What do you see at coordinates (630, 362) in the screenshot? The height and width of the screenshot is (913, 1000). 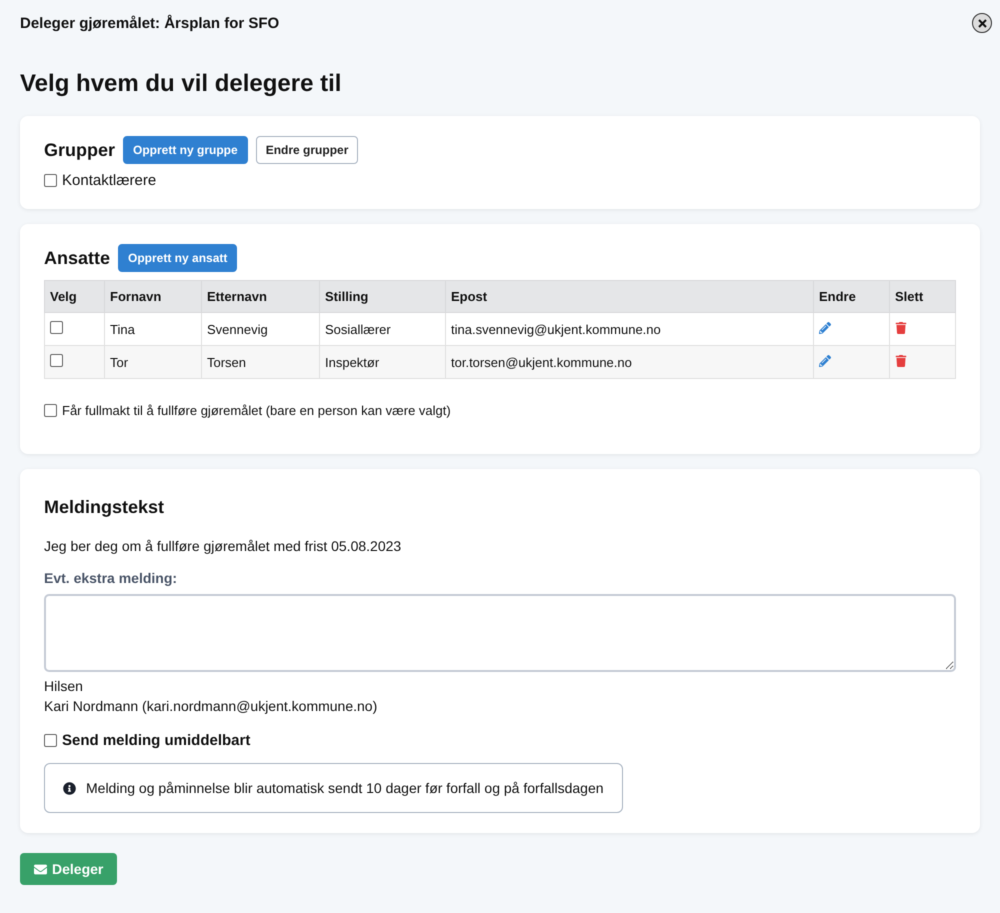 I see `table-cell: tor.torsen@ukjent.kommune.no` at bounding box center [630, 362].